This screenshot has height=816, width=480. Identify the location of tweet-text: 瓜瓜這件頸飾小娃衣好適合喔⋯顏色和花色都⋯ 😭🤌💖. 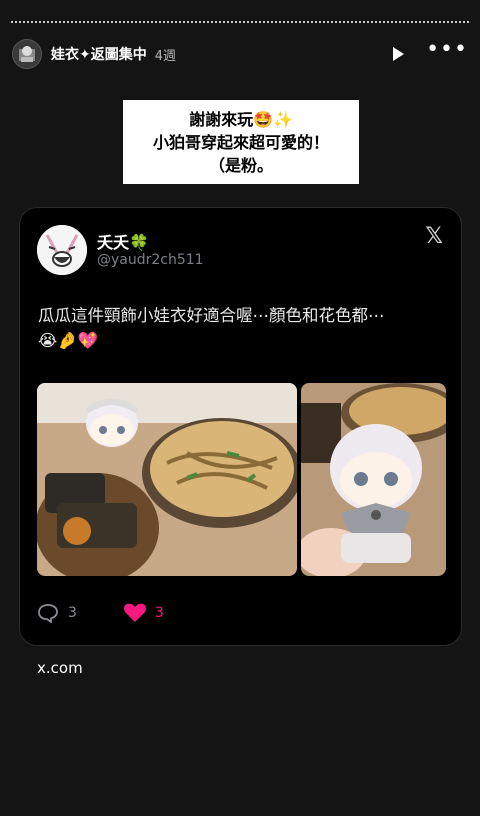
(243, 328).